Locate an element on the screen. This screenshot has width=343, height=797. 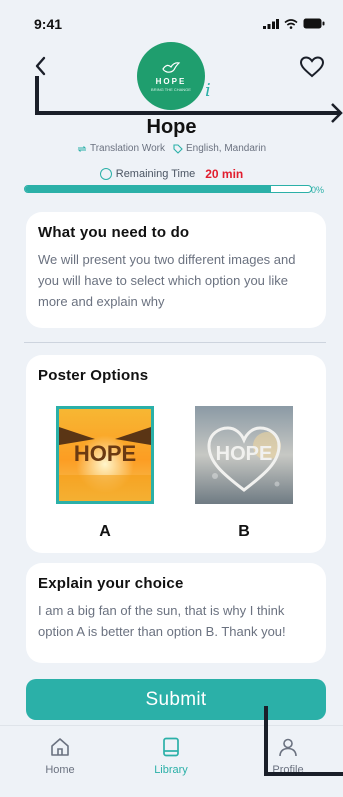
progress-bar is located at coordinates (168, 189).